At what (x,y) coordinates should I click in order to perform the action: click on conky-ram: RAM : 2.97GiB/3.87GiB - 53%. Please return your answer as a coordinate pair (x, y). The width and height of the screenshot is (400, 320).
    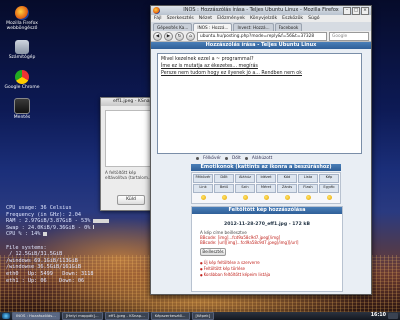
    Looking at the image, I should click on (48, 221).